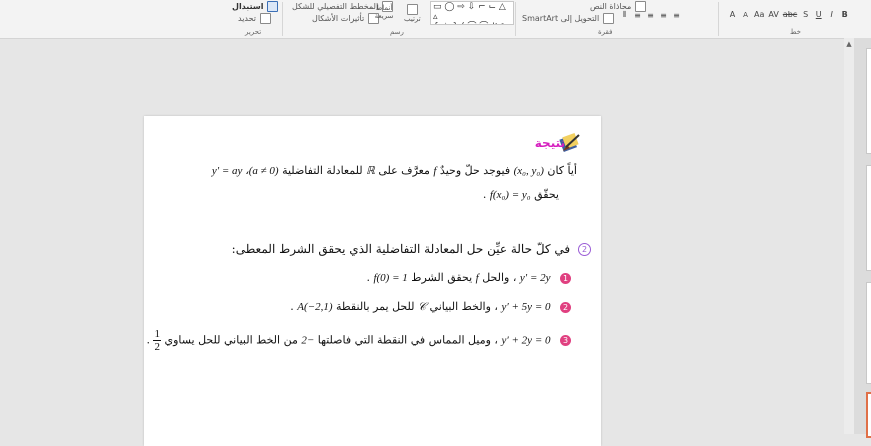 The height and width of the screenshot is (446, 871). What do you see at coordinates (528, 171) in the screenshot?
I see `math-expr: (x₀, y₀)` at bounding box center [528, 171].